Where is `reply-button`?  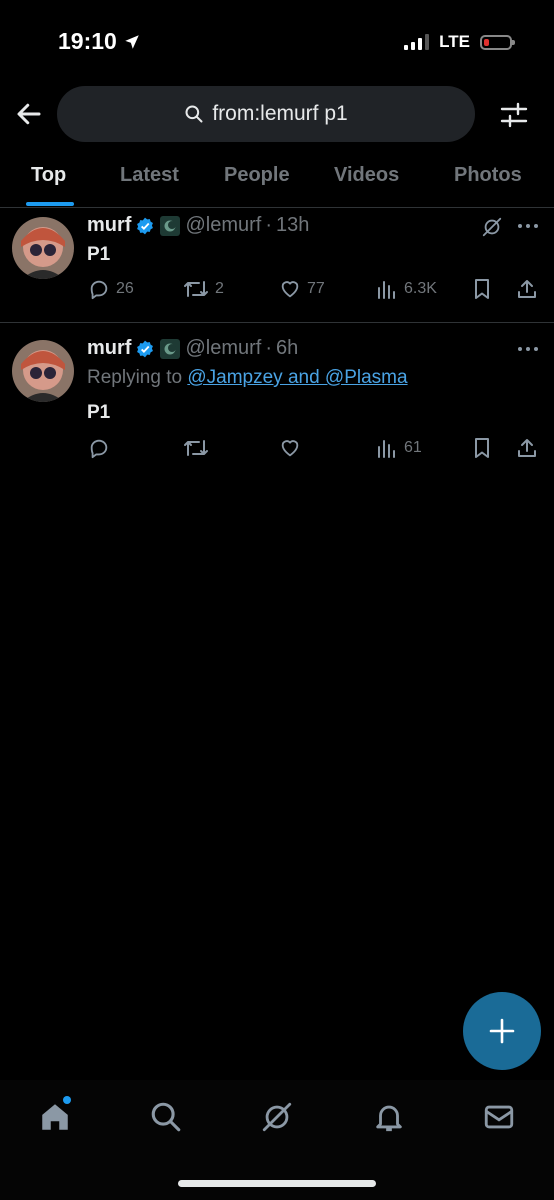
reply-button is located at coordinates (99, 448).